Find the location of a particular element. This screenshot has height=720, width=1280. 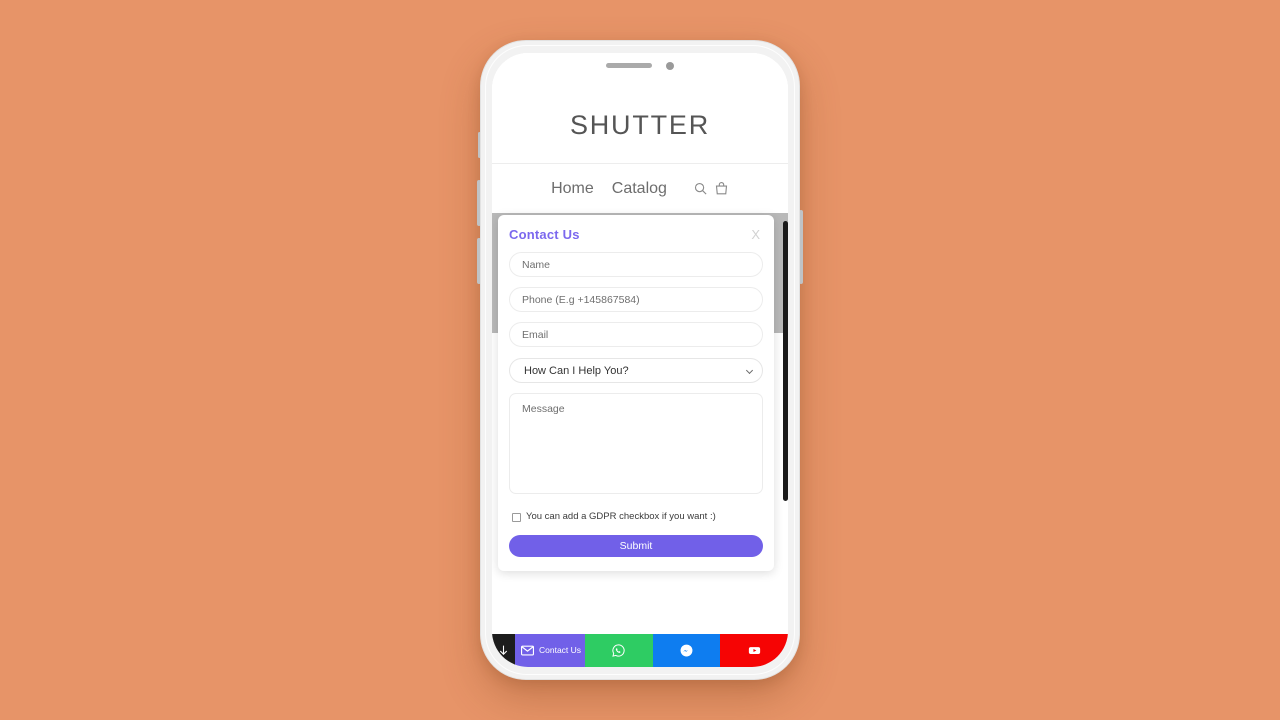

messenger-icon is located at coordinates (686, 650).